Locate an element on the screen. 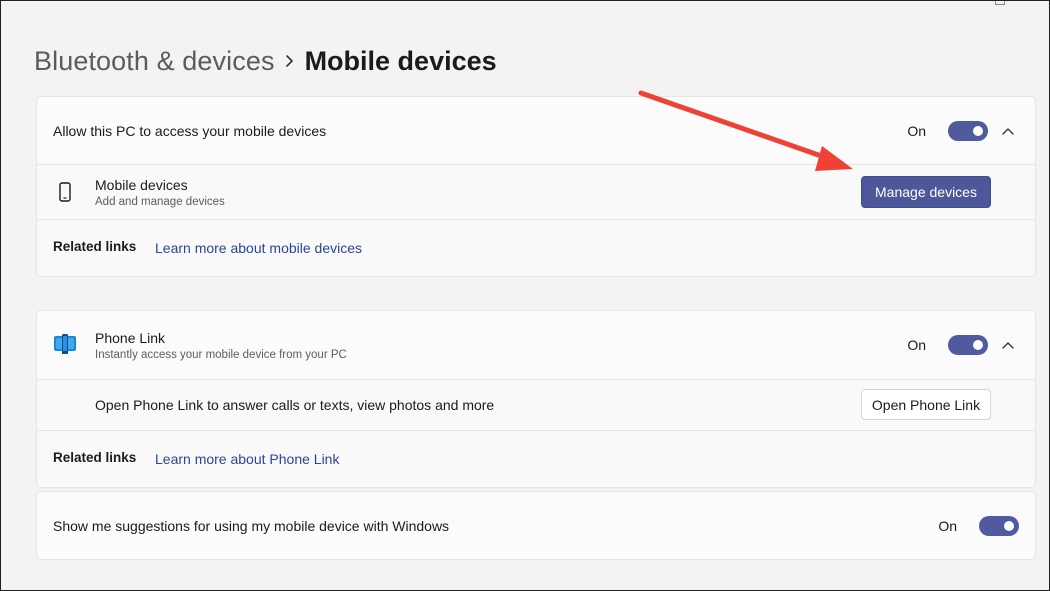 The width and height of the screenshot is (1050, 591). phone-link-app-icon is located at coordinates (65, 345).